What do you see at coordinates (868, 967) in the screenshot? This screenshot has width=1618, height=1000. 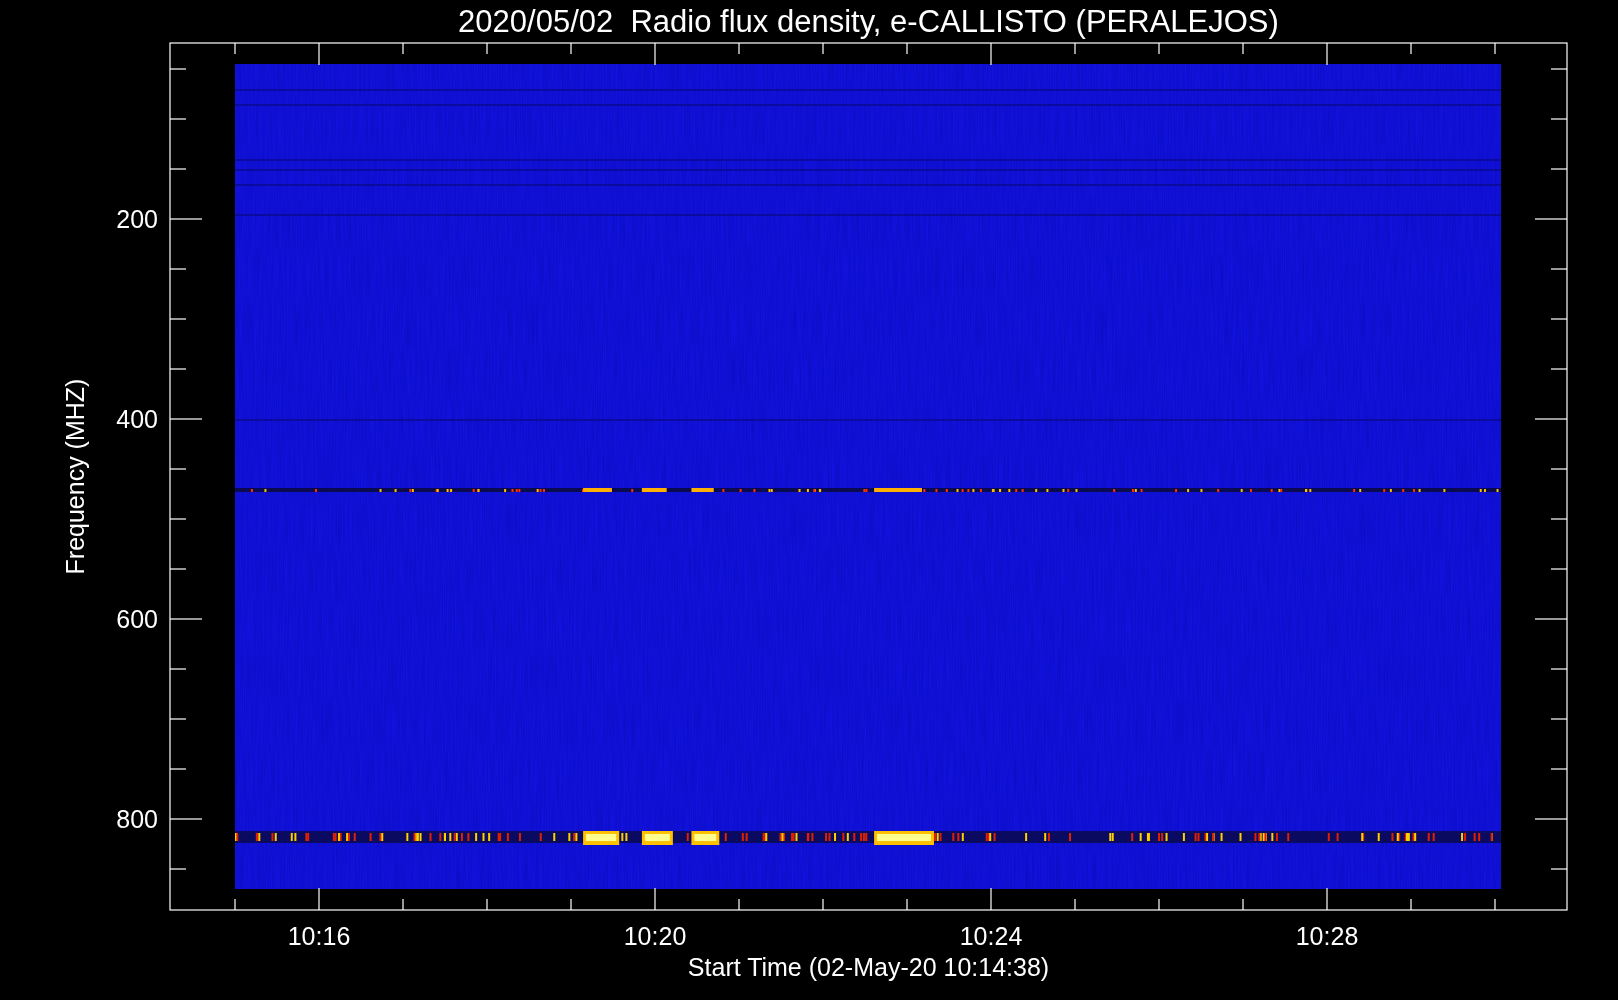 I see `x-axis-label: Start Time (02-May-20 10:14:38)` at bounding box center [868, 967].